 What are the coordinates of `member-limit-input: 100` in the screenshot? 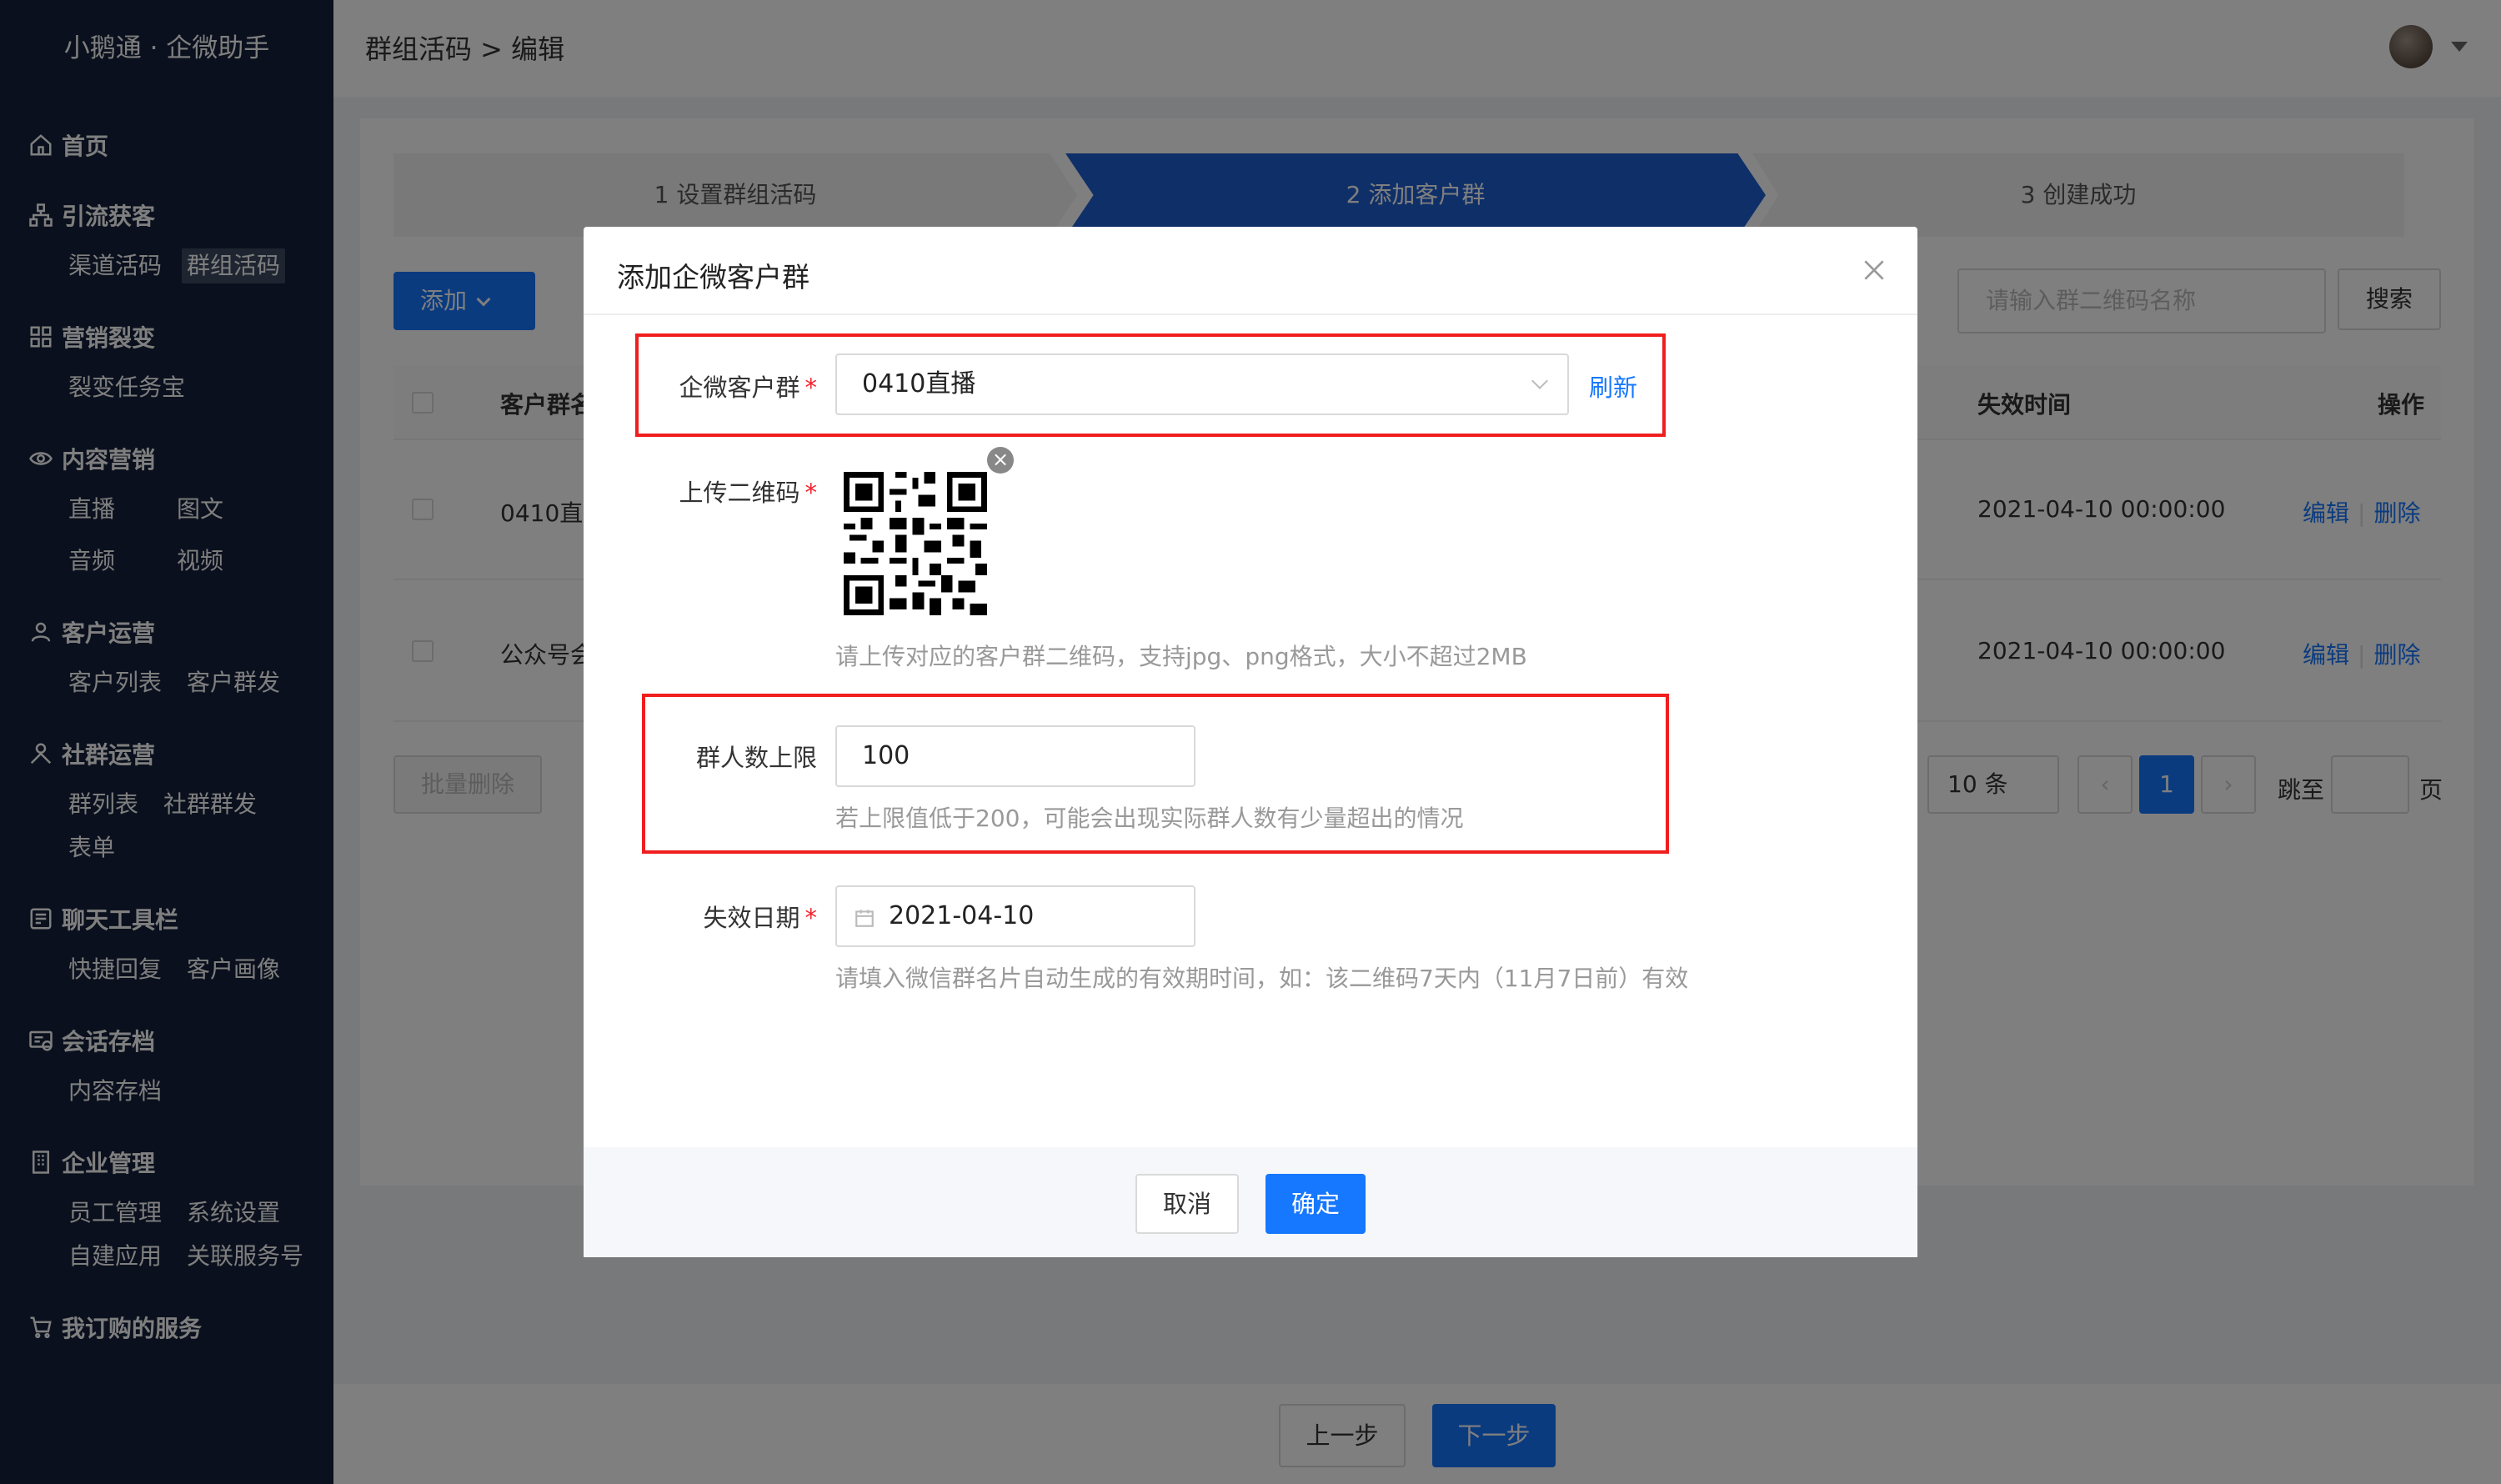 It's located at (1015, 756).